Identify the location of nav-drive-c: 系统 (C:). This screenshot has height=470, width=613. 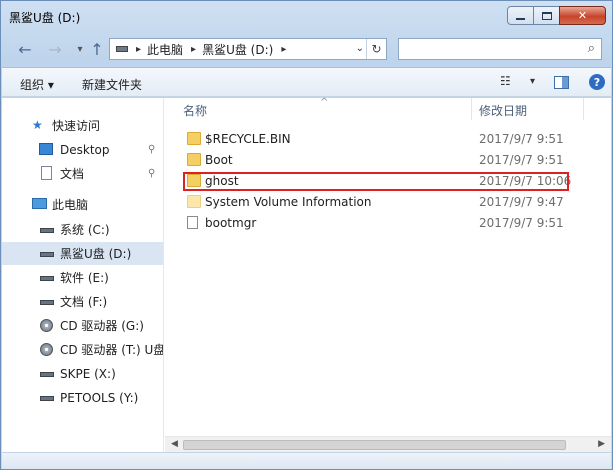
(82, 229).